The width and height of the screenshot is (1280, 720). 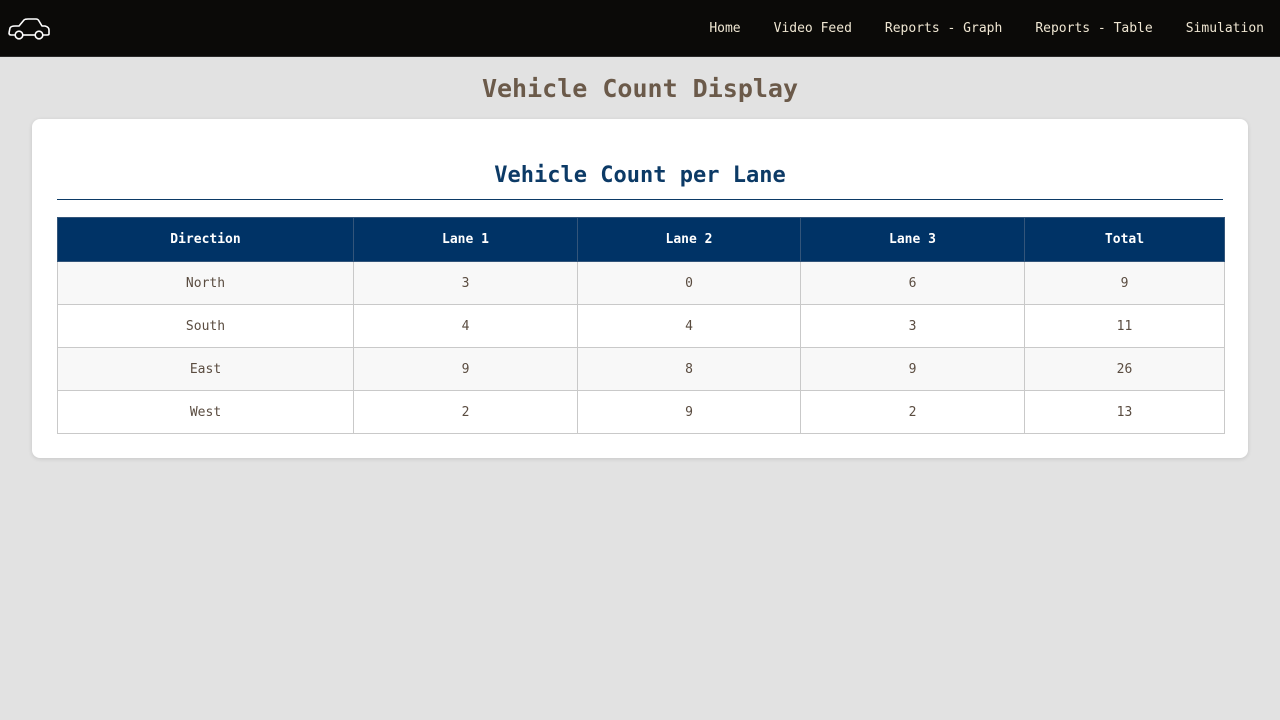 I want to click on cell-lane-3: 9, so click(x=912, y=369).